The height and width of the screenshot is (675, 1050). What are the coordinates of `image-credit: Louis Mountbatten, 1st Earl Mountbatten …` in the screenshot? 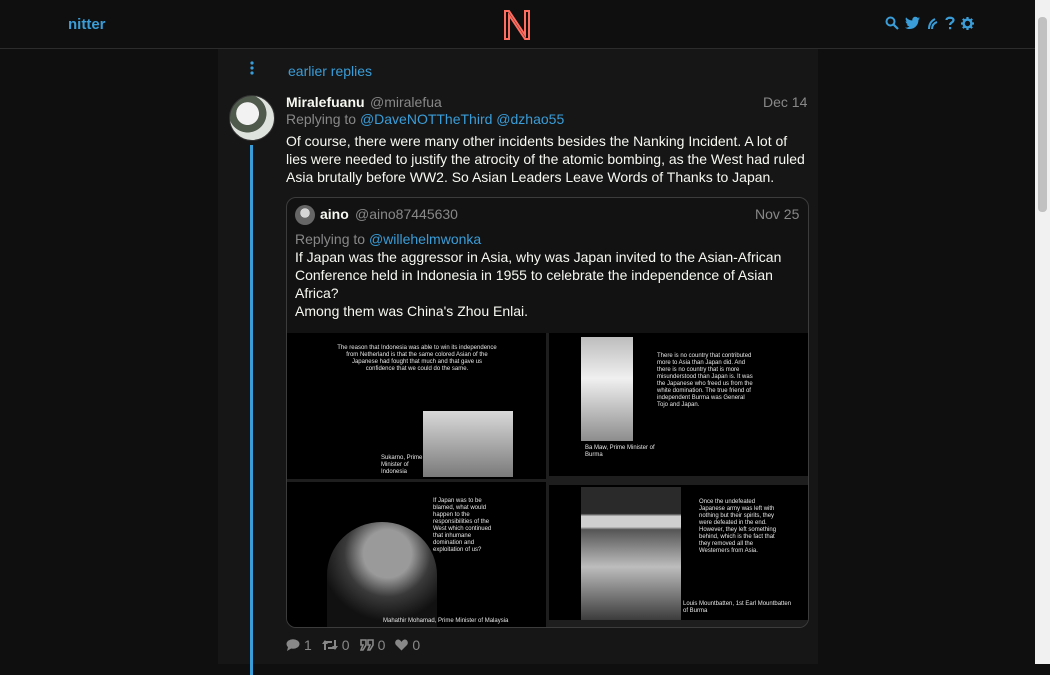 It's located at (737, 607).